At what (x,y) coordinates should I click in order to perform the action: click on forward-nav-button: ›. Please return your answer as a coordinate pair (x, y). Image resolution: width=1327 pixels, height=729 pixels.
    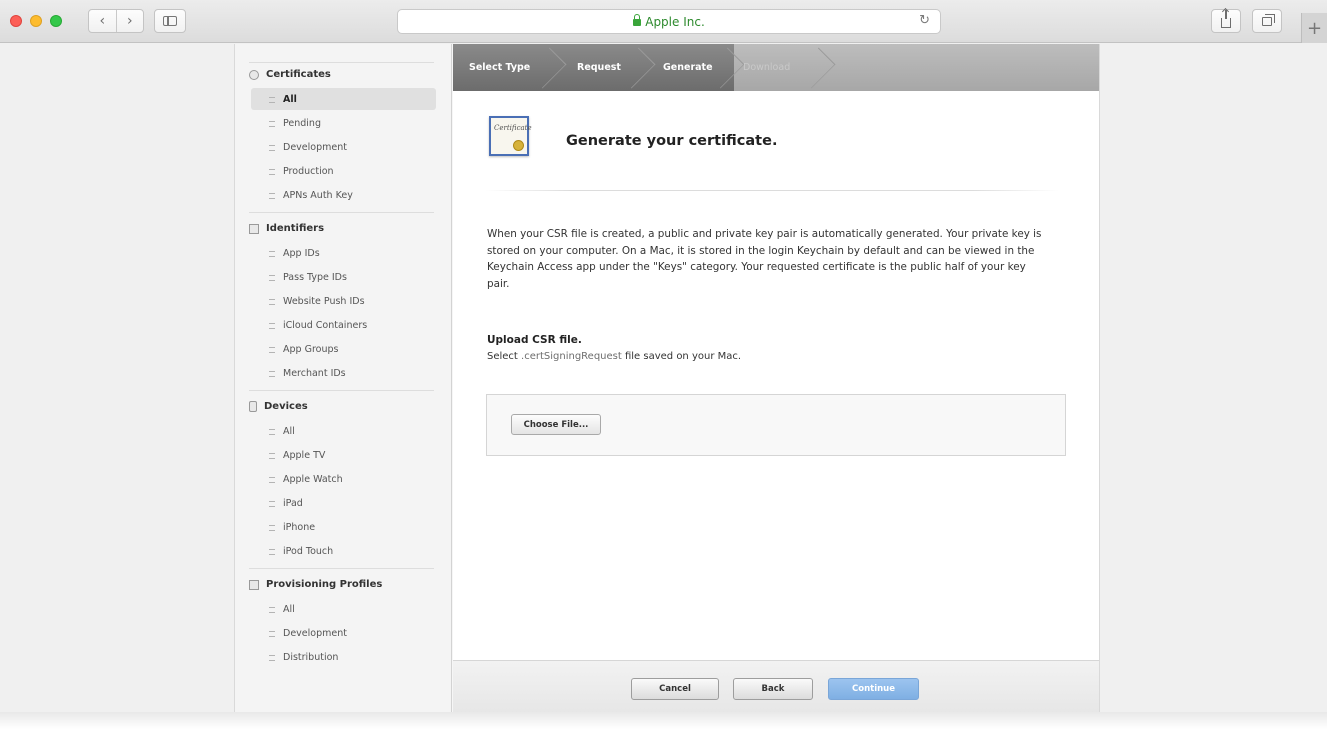
    Looking at the image, I should click on (129, 21).